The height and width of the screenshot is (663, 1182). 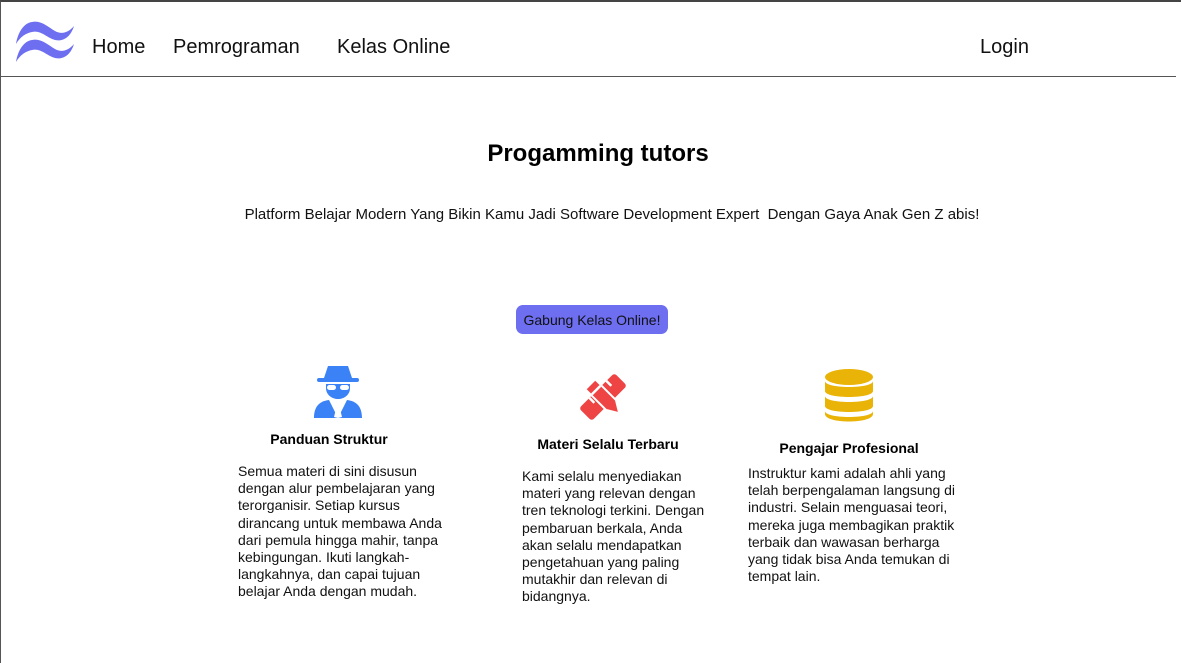 What do you see at coordinates (849, 395) in the screenshot?
I see `database-icon` at bounding box center [849, 395].